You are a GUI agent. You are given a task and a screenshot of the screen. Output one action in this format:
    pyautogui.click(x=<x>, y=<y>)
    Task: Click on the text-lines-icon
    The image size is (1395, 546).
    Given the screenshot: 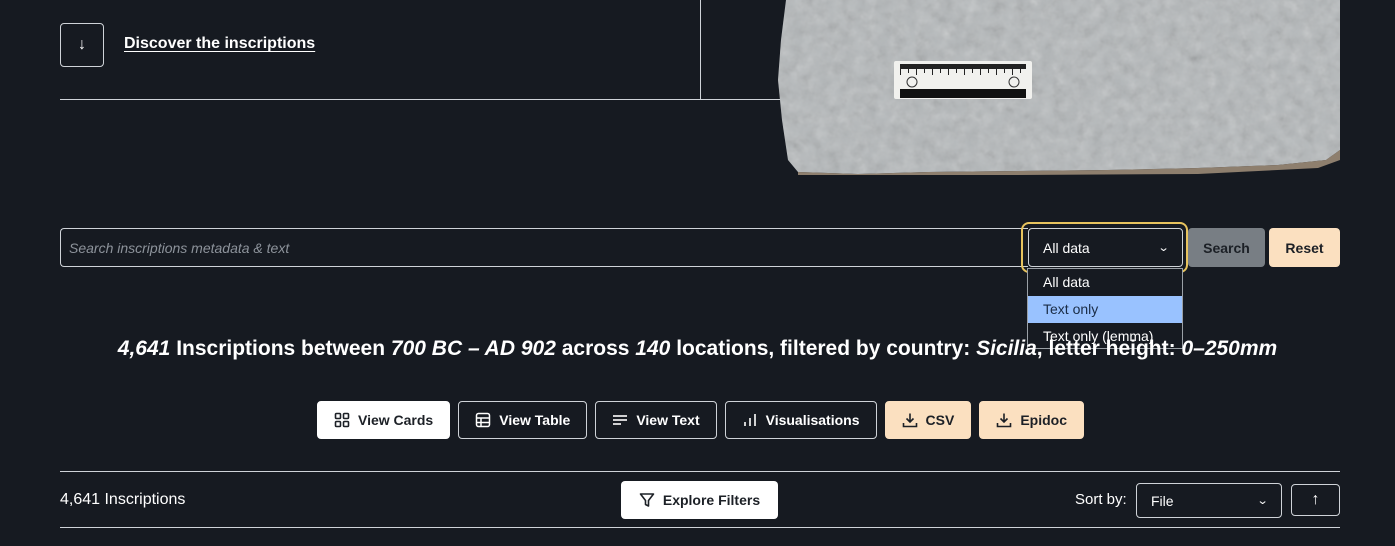 What is the action you would take?
    pyautogui.click(x=620, y=420)
    